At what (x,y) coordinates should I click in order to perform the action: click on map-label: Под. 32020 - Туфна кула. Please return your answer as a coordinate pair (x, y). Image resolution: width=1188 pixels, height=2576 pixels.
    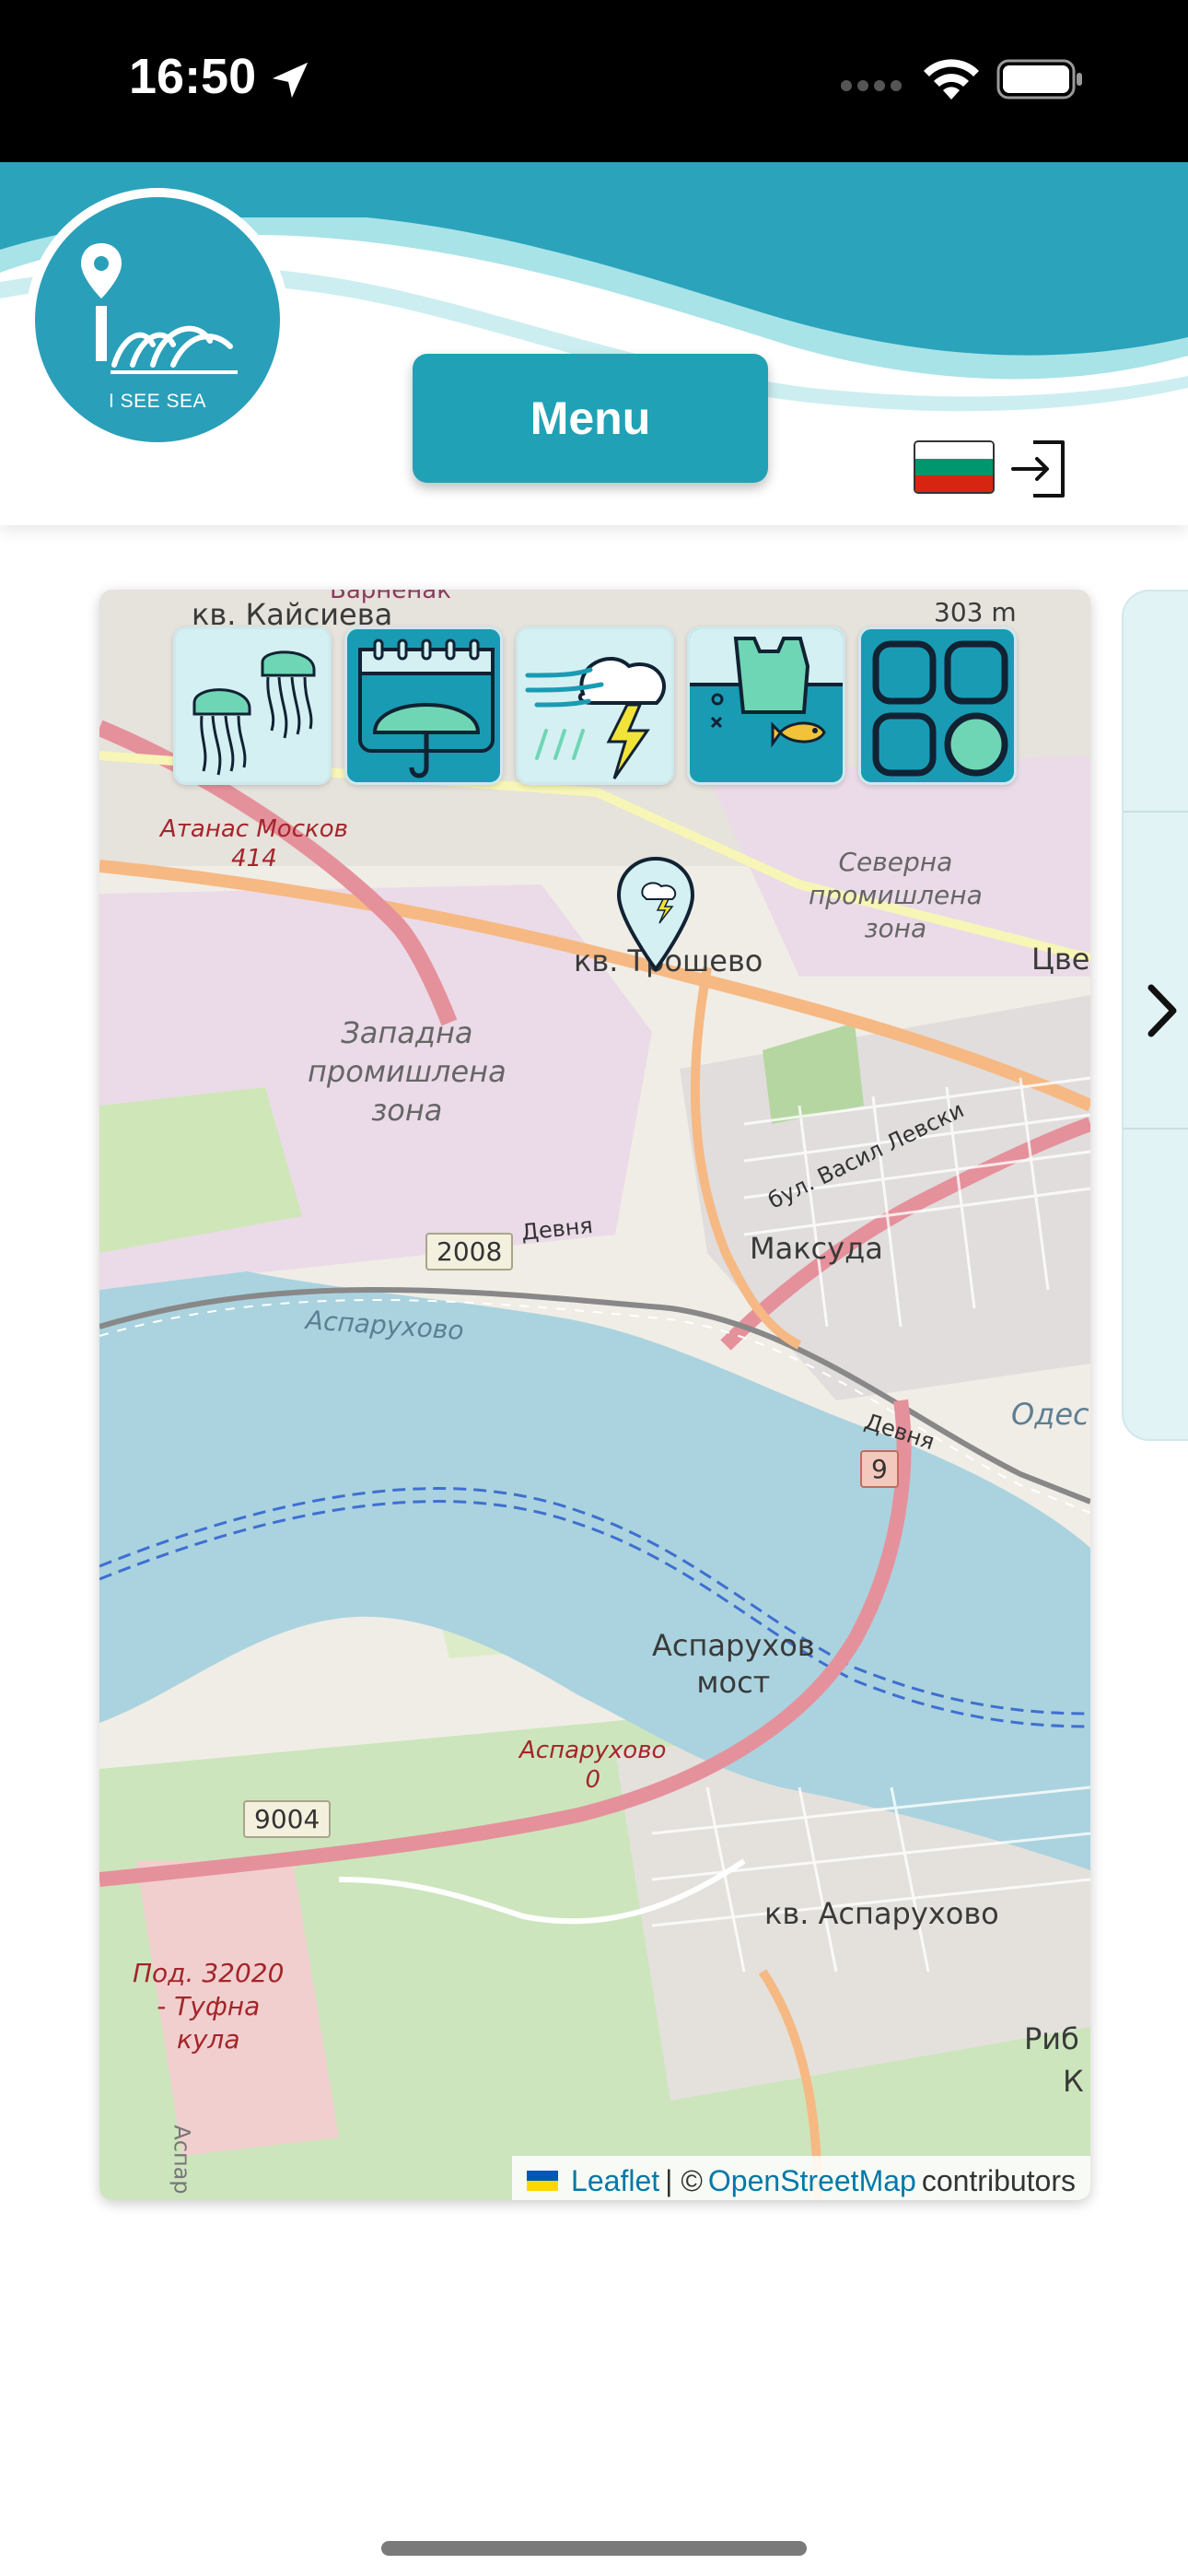
    Looking at the image, I should click on (209, 2007).